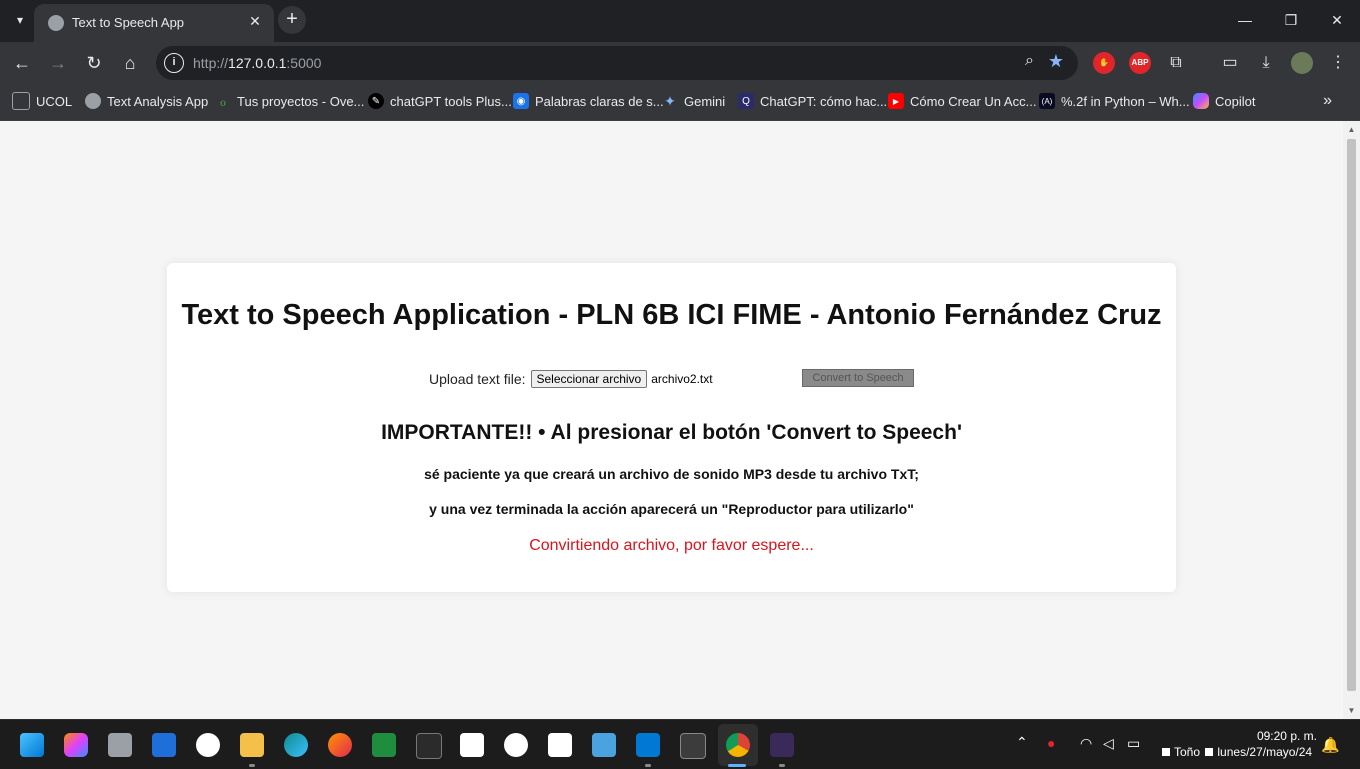 This screenshot has width=1360, height=769. I want to click on adblock-icon: ✋, so click(1104, 63).